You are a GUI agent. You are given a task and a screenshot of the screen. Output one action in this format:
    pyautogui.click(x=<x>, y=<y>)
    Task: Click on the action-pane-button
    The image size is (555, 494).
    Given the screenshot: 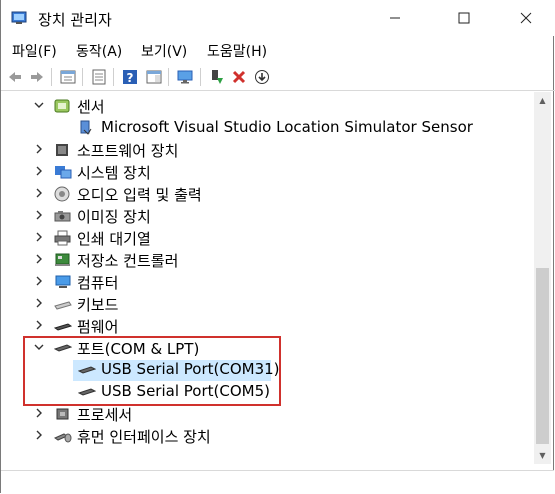 What is the action you would take?
    pyautogui.click(x=154, y=77)
    